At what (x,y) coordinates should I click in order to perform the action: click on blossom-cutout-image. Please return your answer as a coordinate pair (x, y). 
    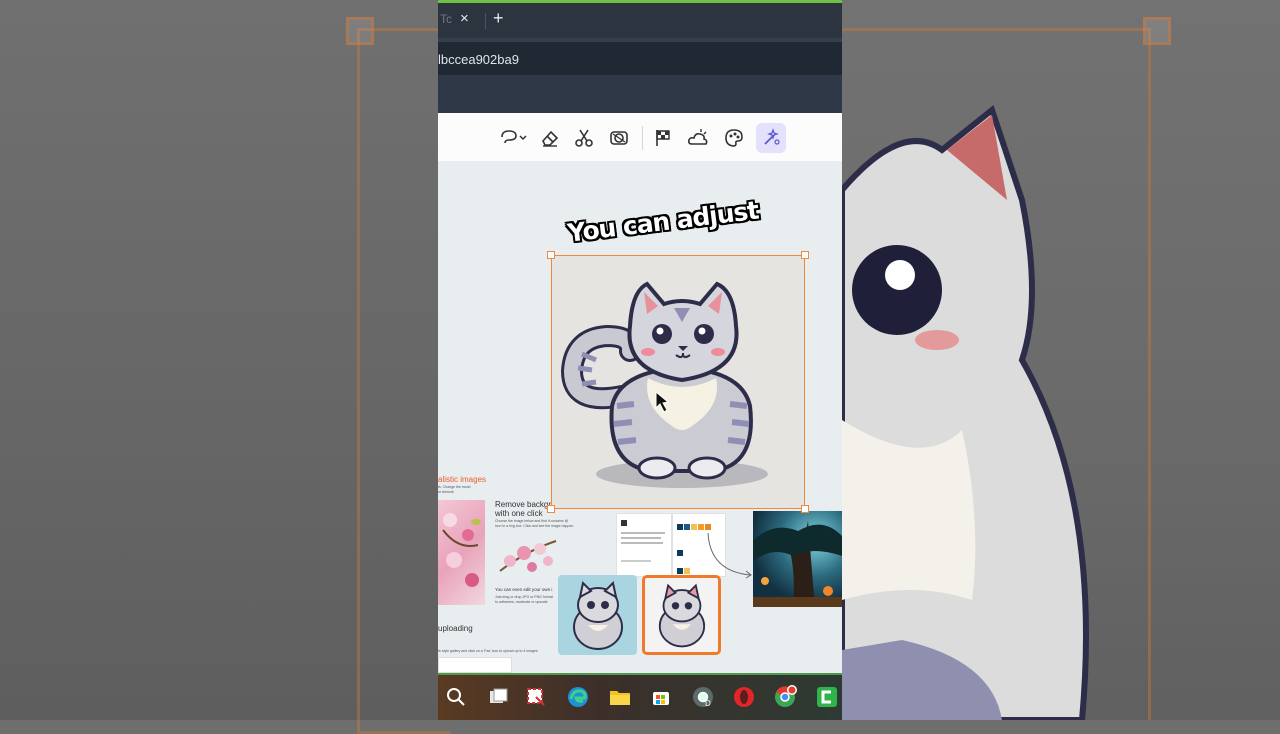
    Looking at the image, I should click on (528, 556).